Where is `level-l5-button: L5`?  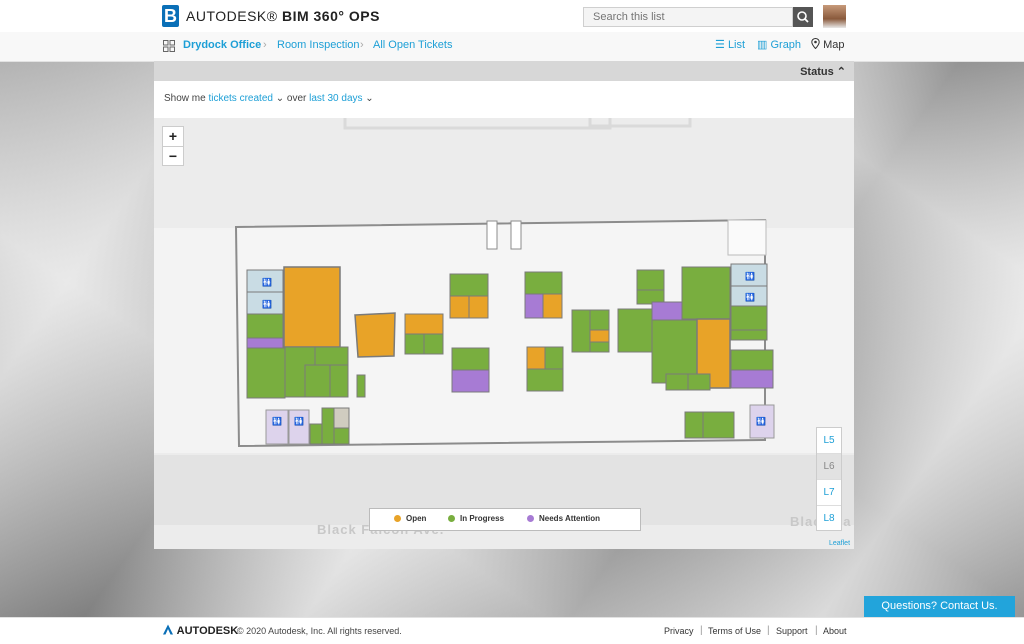
level-l5-button: L5 is located at coordinates (829, 441).